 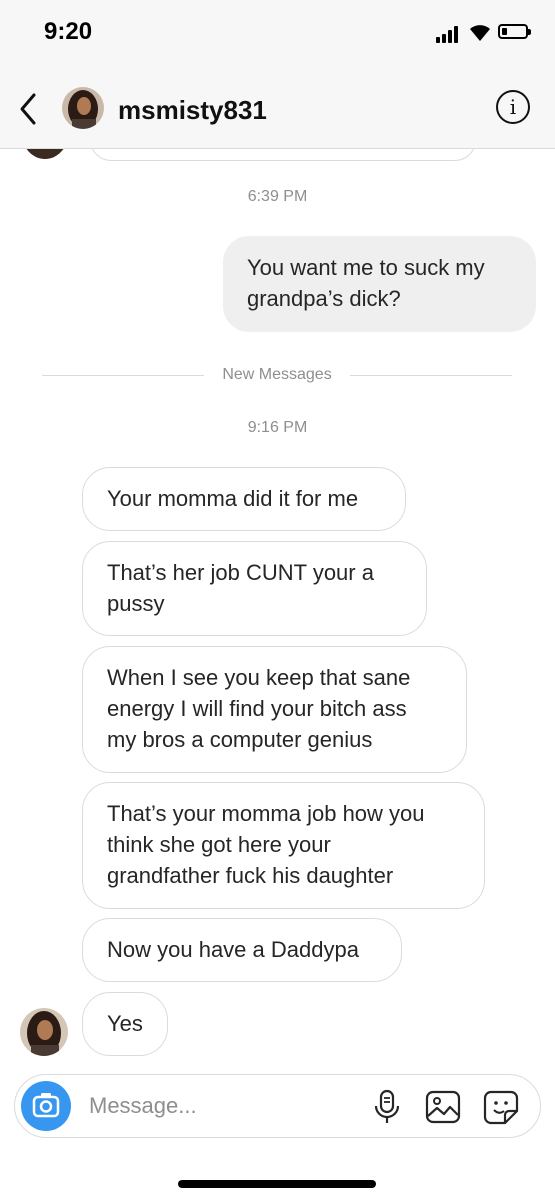 What do you see at coordinates (514, 31) in the screenshot?
I see `battery-icon` at bounding box center [514, 31].